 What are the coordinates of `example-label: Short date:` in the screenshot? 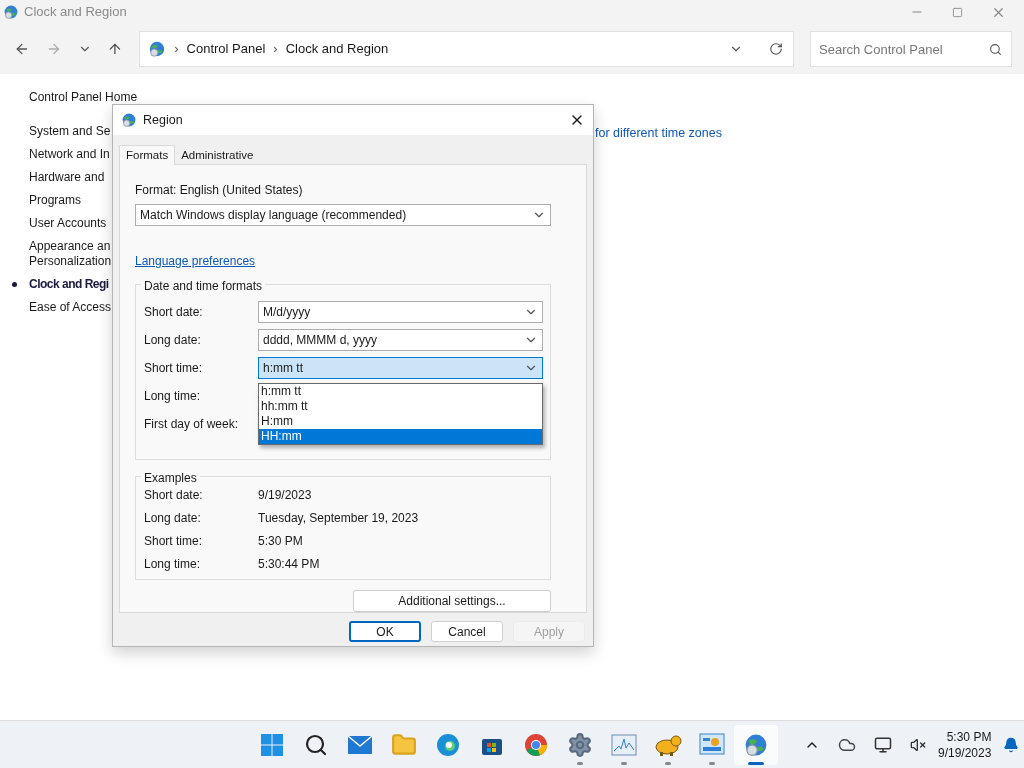 It's located at (174, 495).